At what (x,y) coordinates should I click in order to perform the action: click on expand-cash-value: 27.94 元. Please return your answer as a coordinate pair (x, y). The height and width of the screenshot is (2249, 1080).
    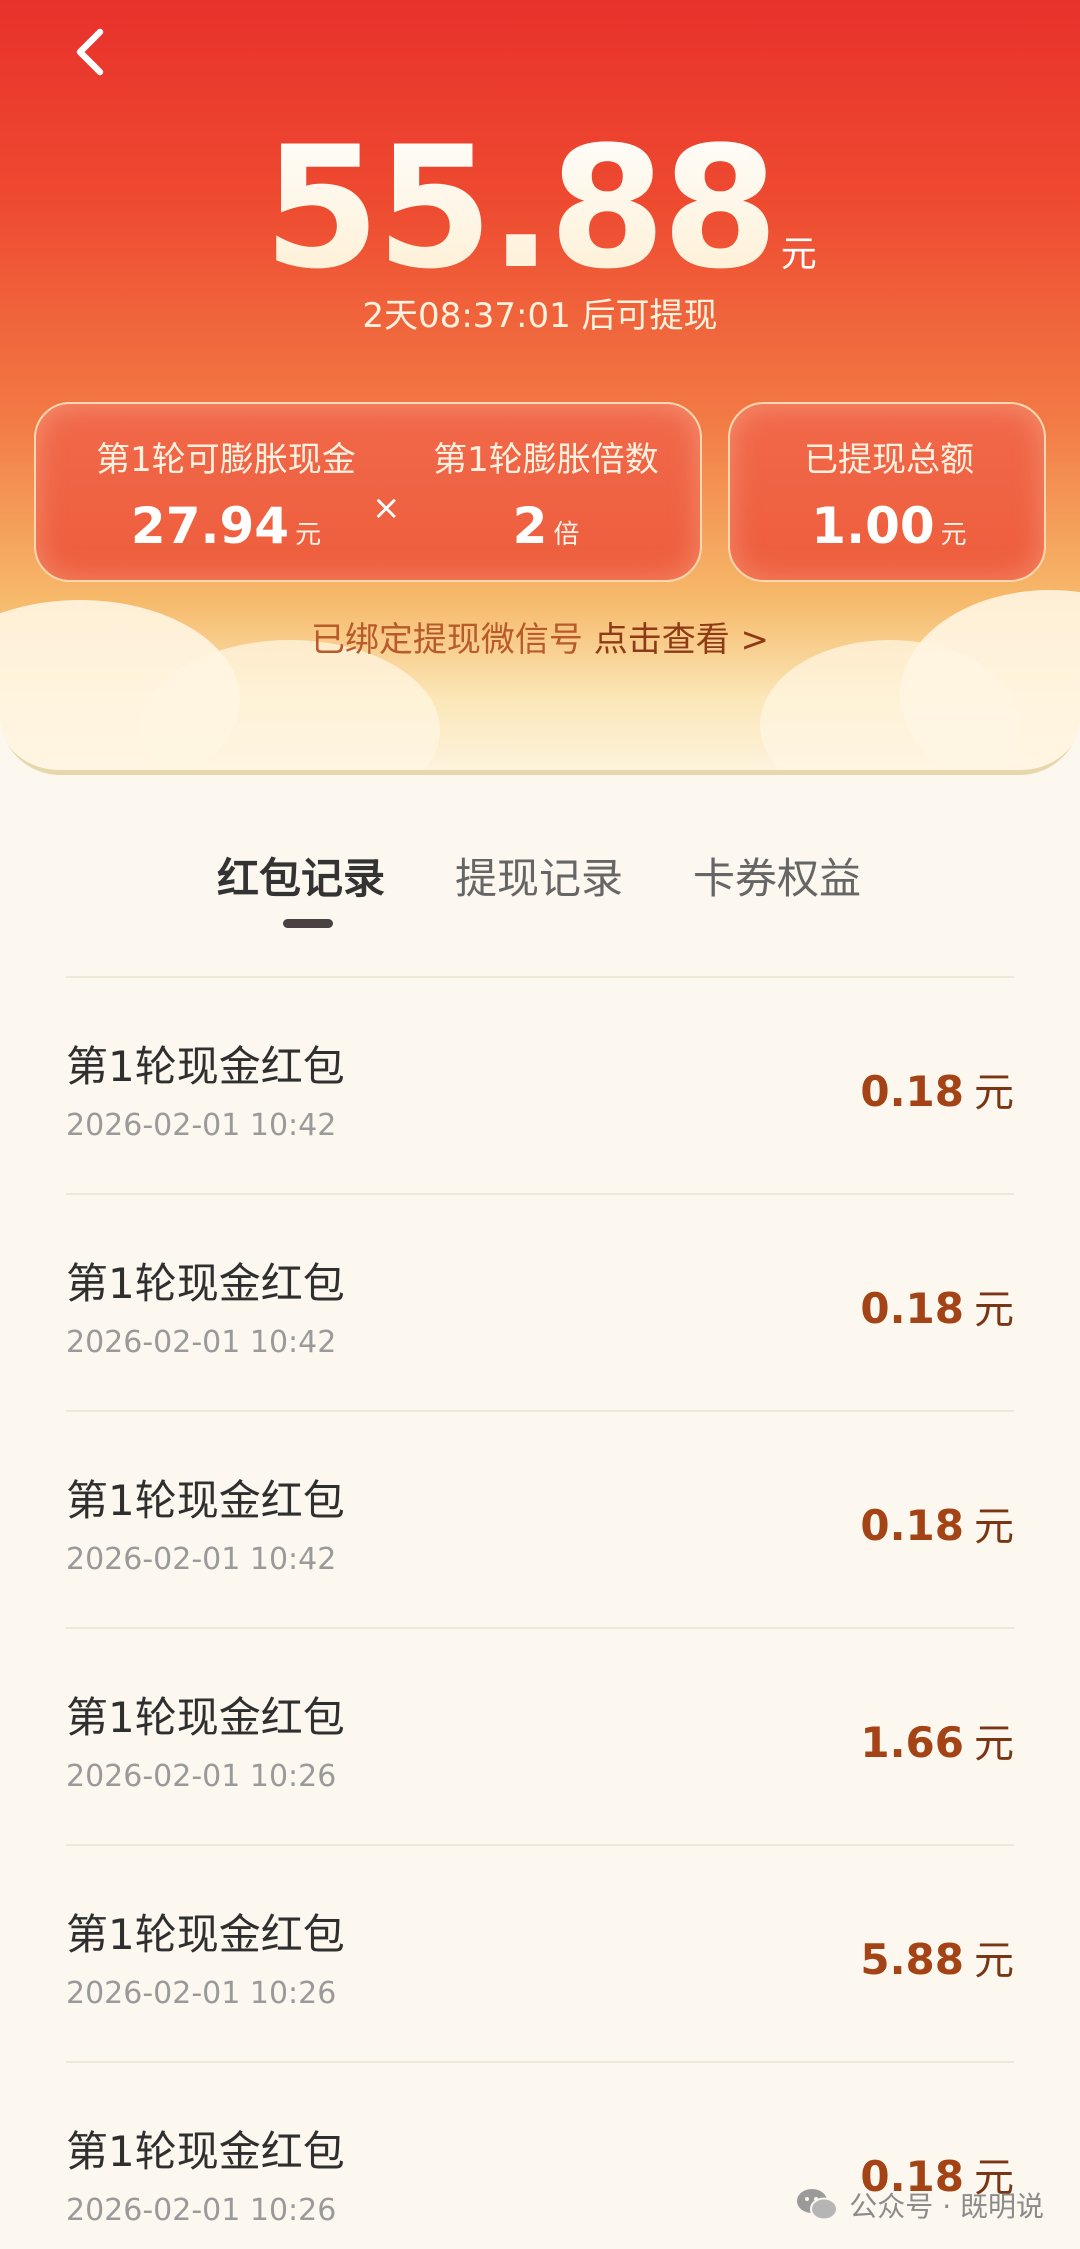
    Looking at the image, I should click on (226, 526).